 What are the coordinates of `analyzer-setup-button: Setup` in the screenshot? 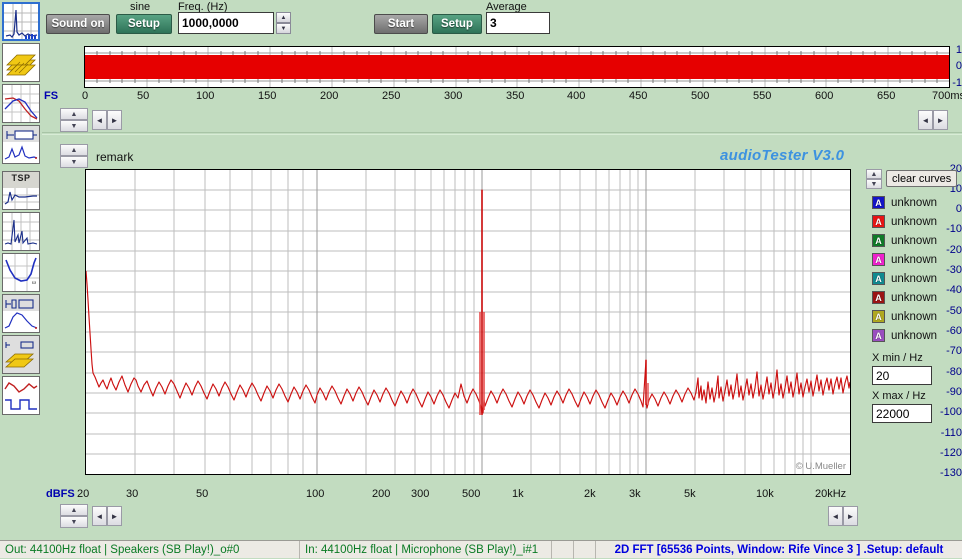 It's located at (457, 24).